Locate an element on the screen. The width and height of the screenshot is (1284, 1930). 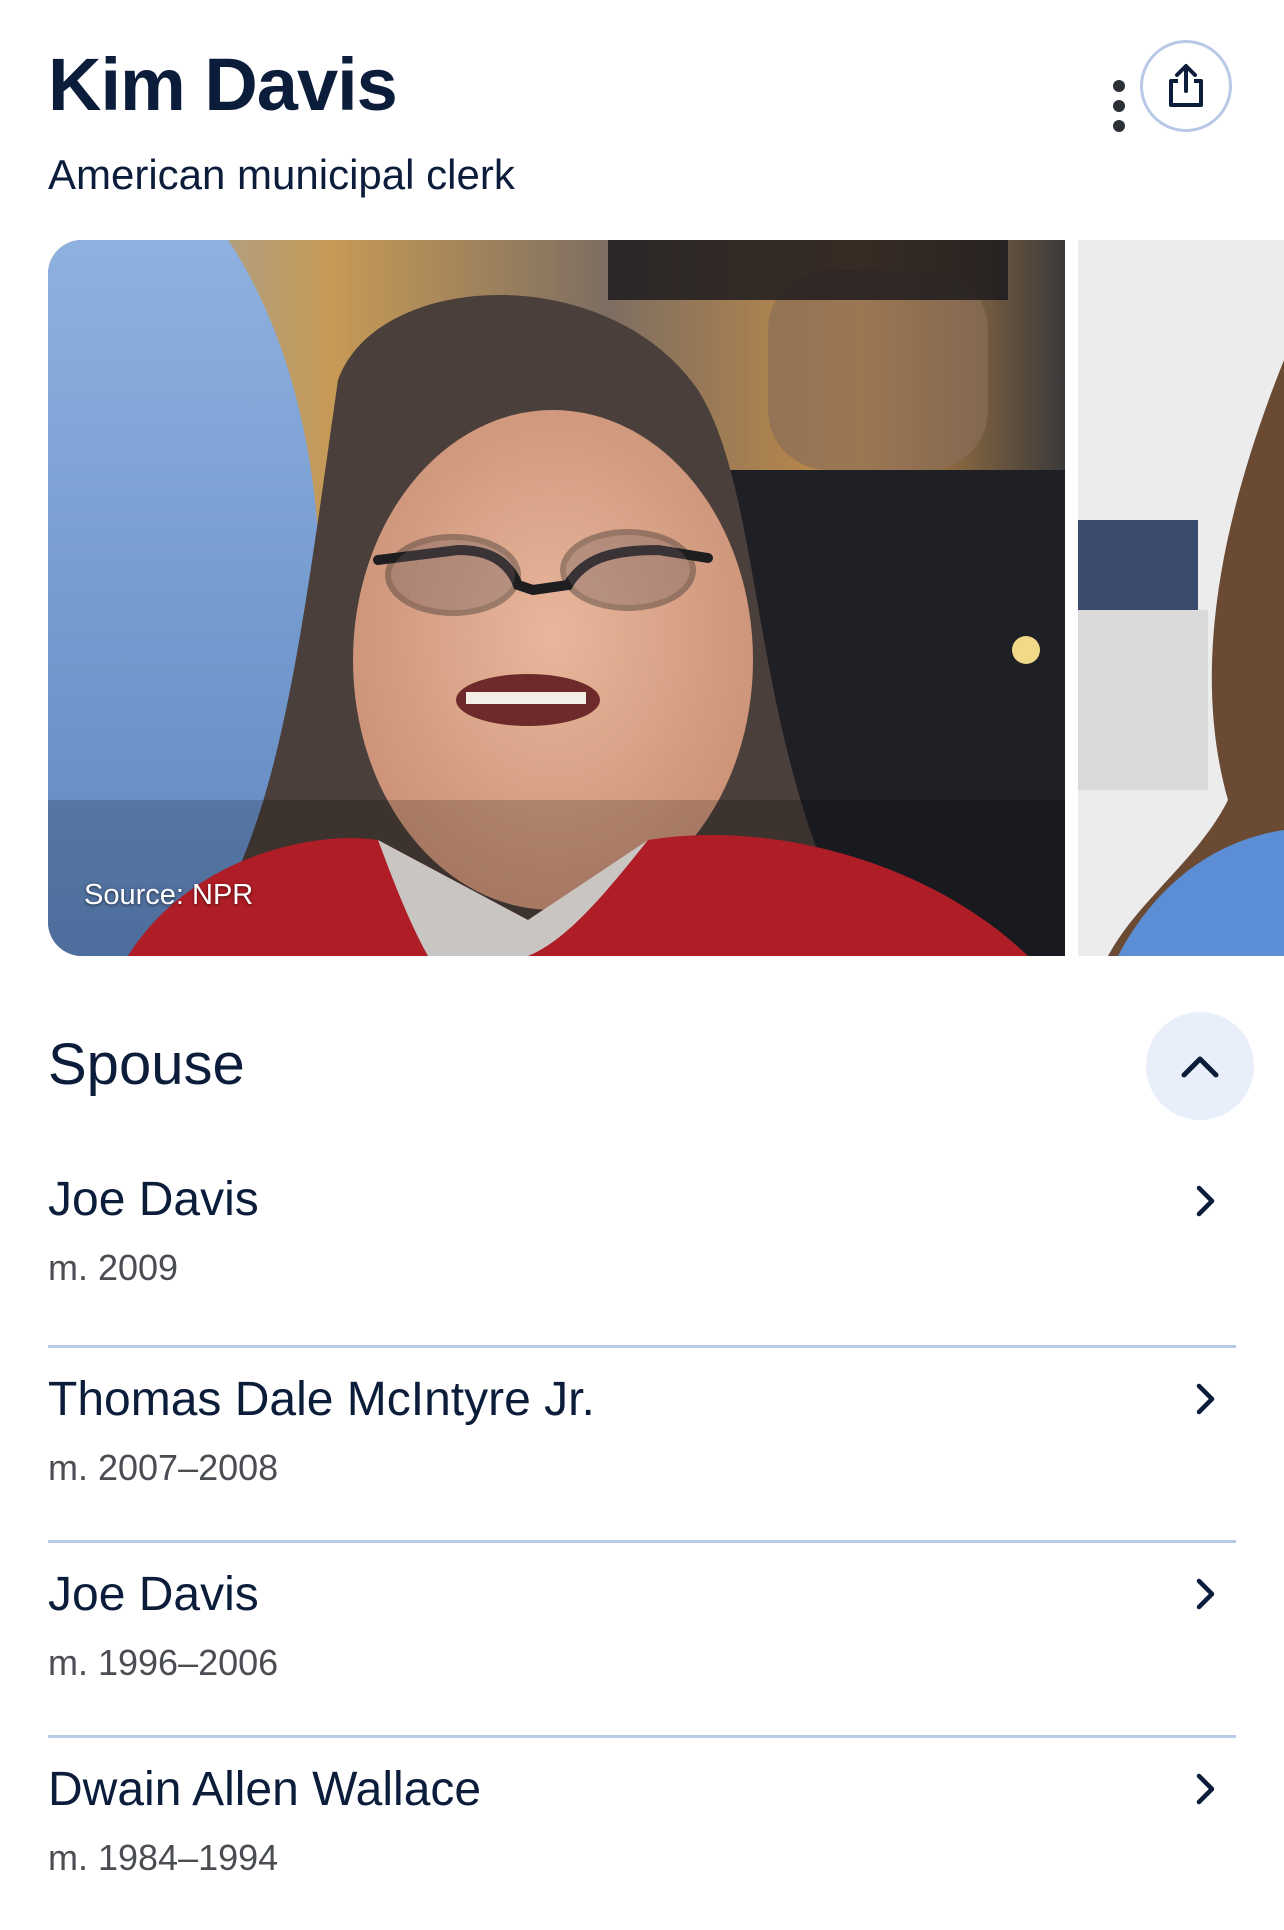
share-icon is located at coordinates (1186, 85).